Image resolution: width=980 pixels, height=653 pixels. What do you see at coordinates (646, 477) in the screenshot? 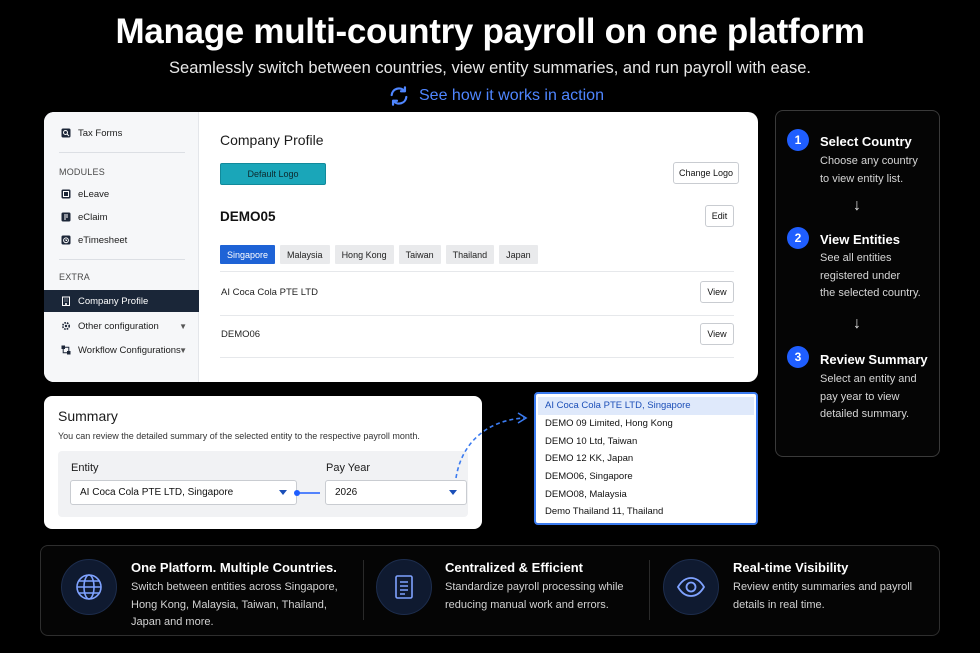
I see `dropdown-option: DEMO06, Singapore` at bounding box center [646, 477].